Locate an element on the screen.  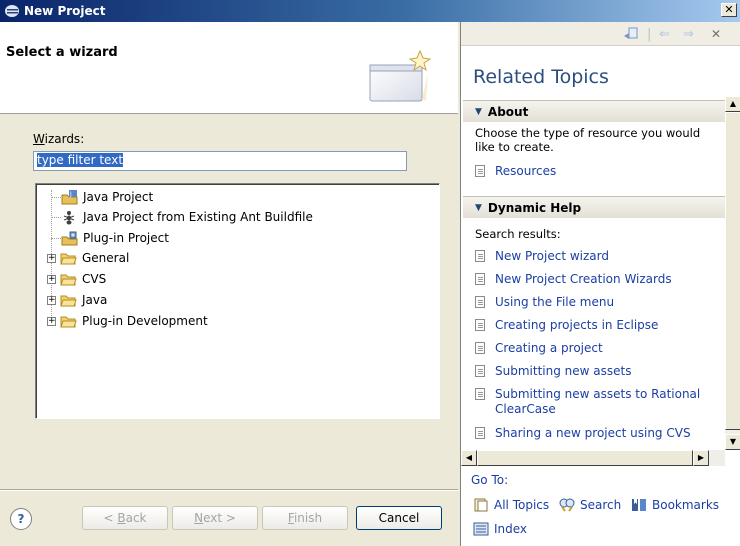
result-link: Creating projects in Eclipse is located at coordinates (600, 325).